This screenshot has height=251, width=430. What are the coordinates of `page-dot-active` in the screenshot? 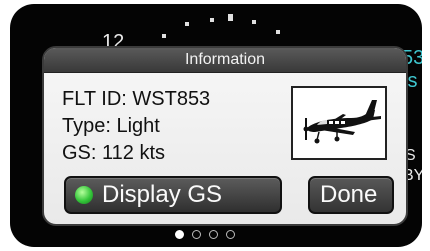 It's located at (179, 234).